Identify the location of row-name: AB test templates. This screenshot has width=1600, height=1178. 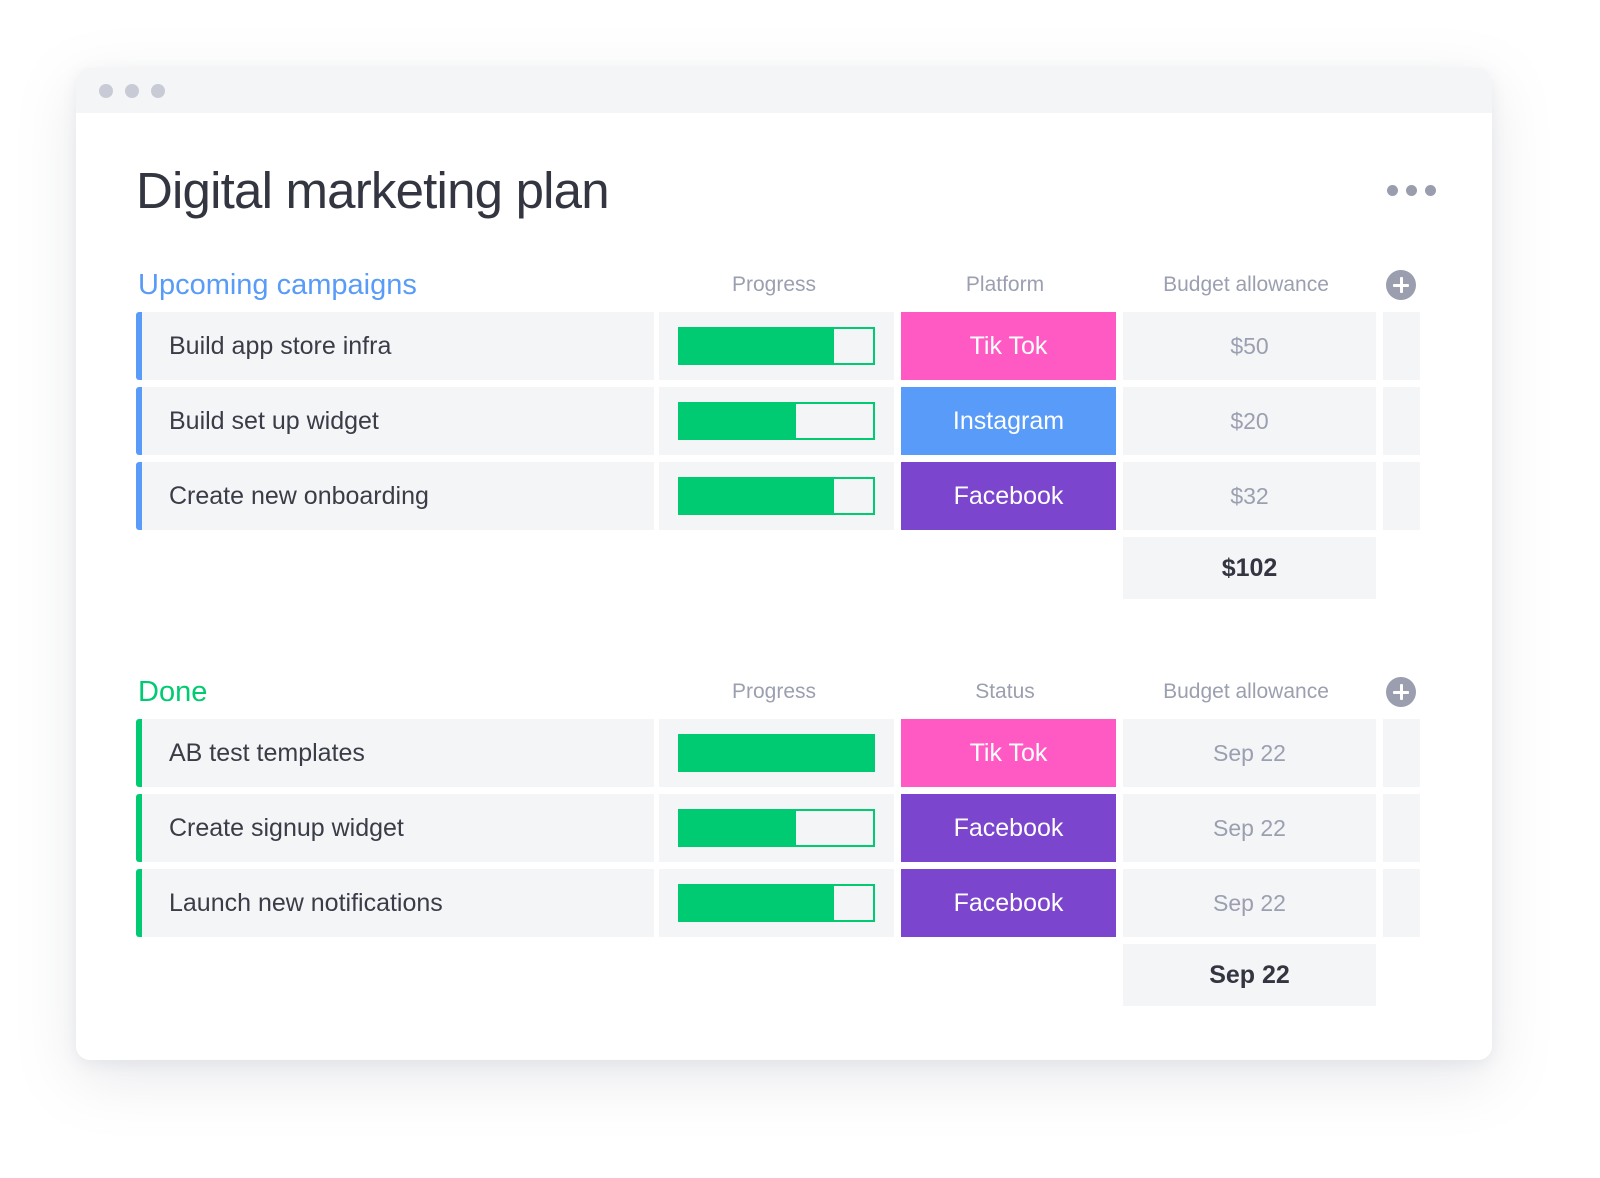
(398, 753).